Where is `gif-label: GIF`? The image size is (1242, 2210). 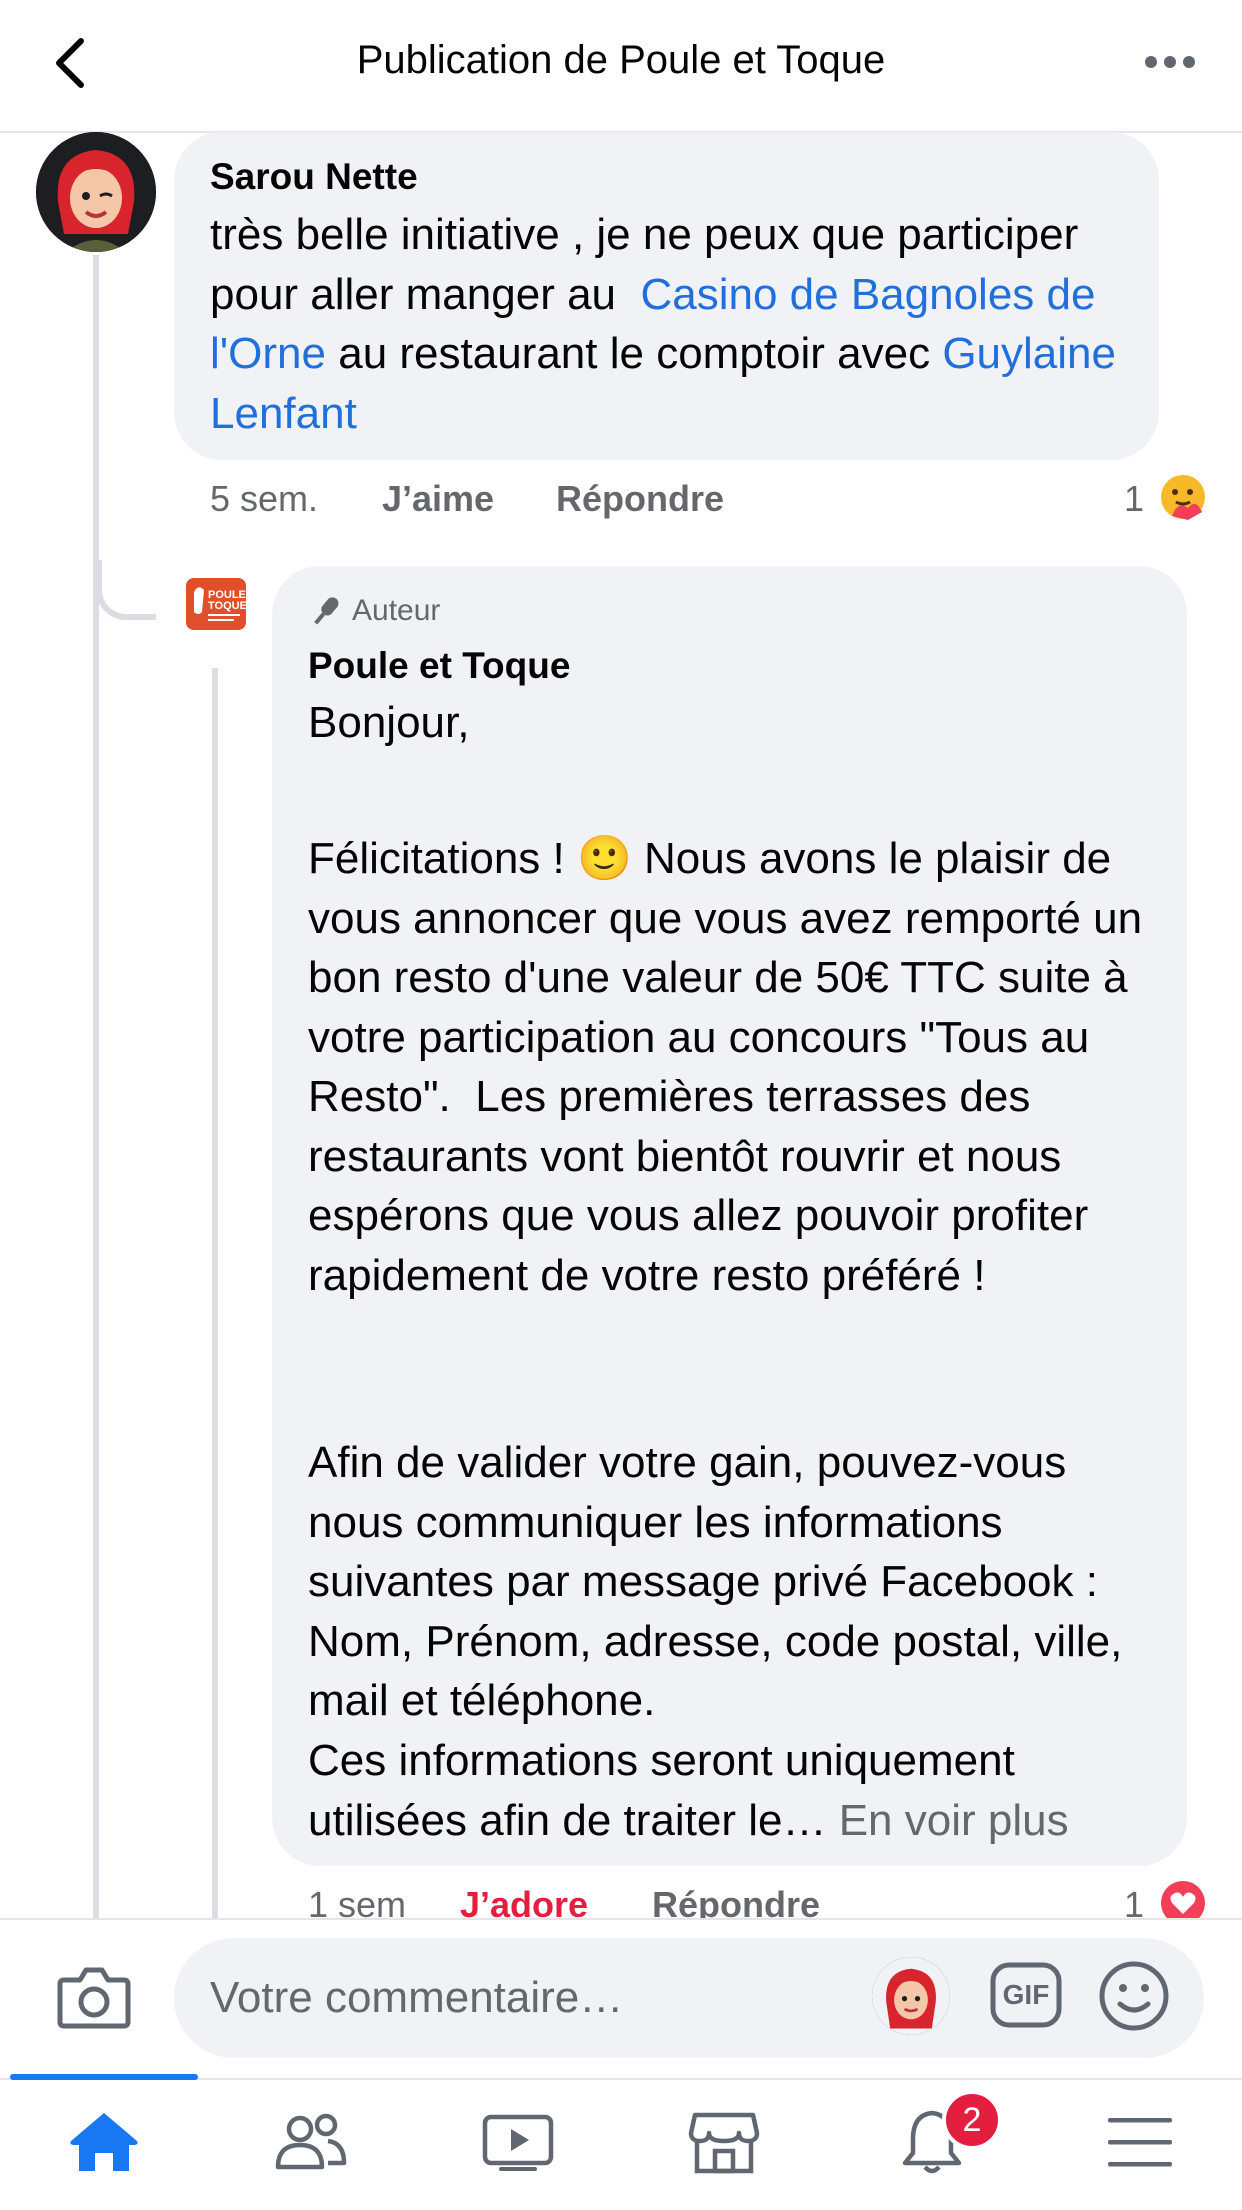
gif-label: GIF is located at coordinates (1026, 1994).